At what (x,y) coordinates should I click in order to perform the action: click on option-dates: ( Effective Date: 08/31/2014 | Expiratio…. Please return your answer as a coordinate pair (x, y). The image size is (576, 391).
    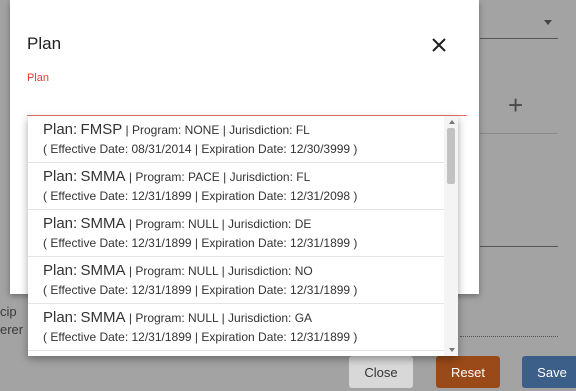
    Looking at the image, I should click on (200, 149).